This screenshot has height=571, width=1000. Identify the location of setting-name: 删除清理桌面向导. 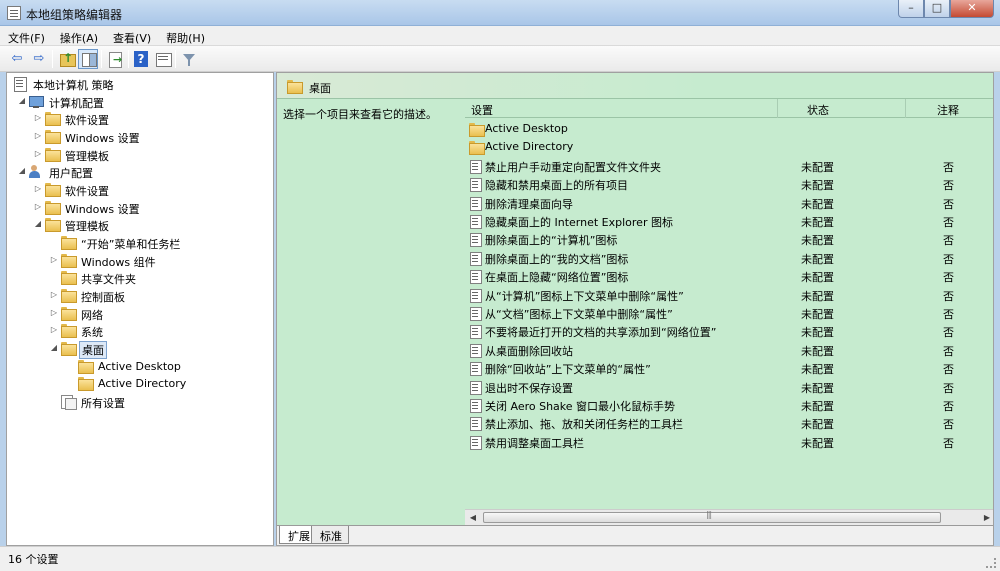
(529, 204).